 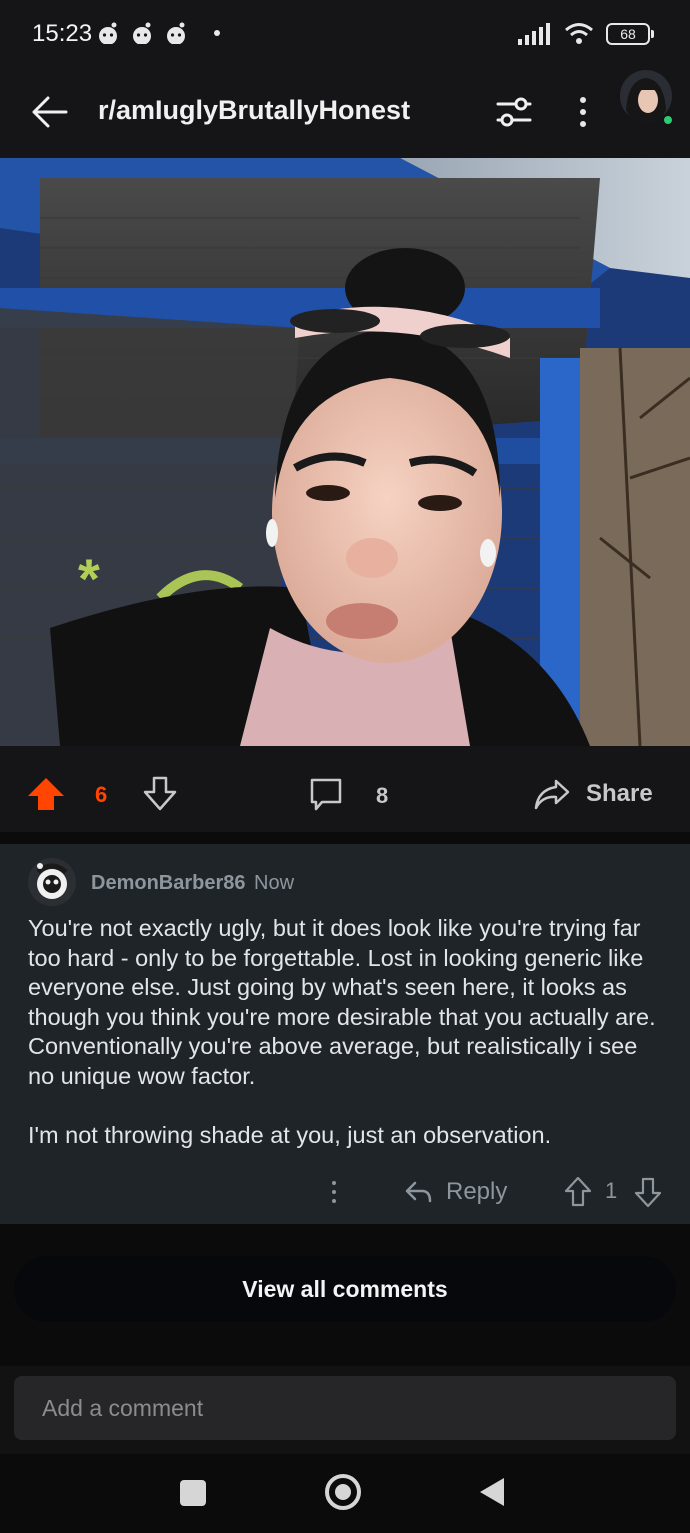 I want to click on divider, so click(x=345, y=838).